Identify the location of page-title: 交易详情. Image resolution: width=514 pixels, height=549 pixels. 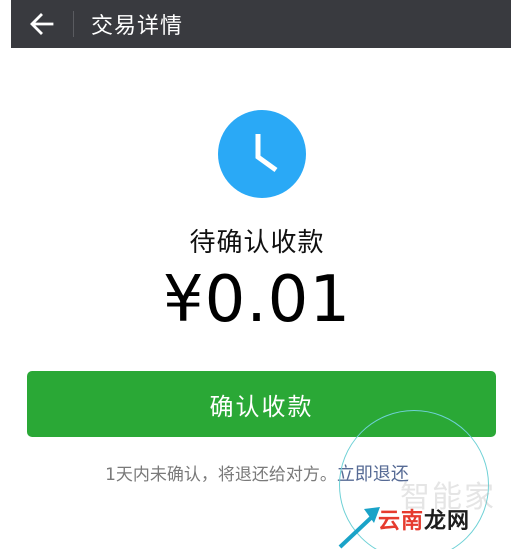
(137, 26).